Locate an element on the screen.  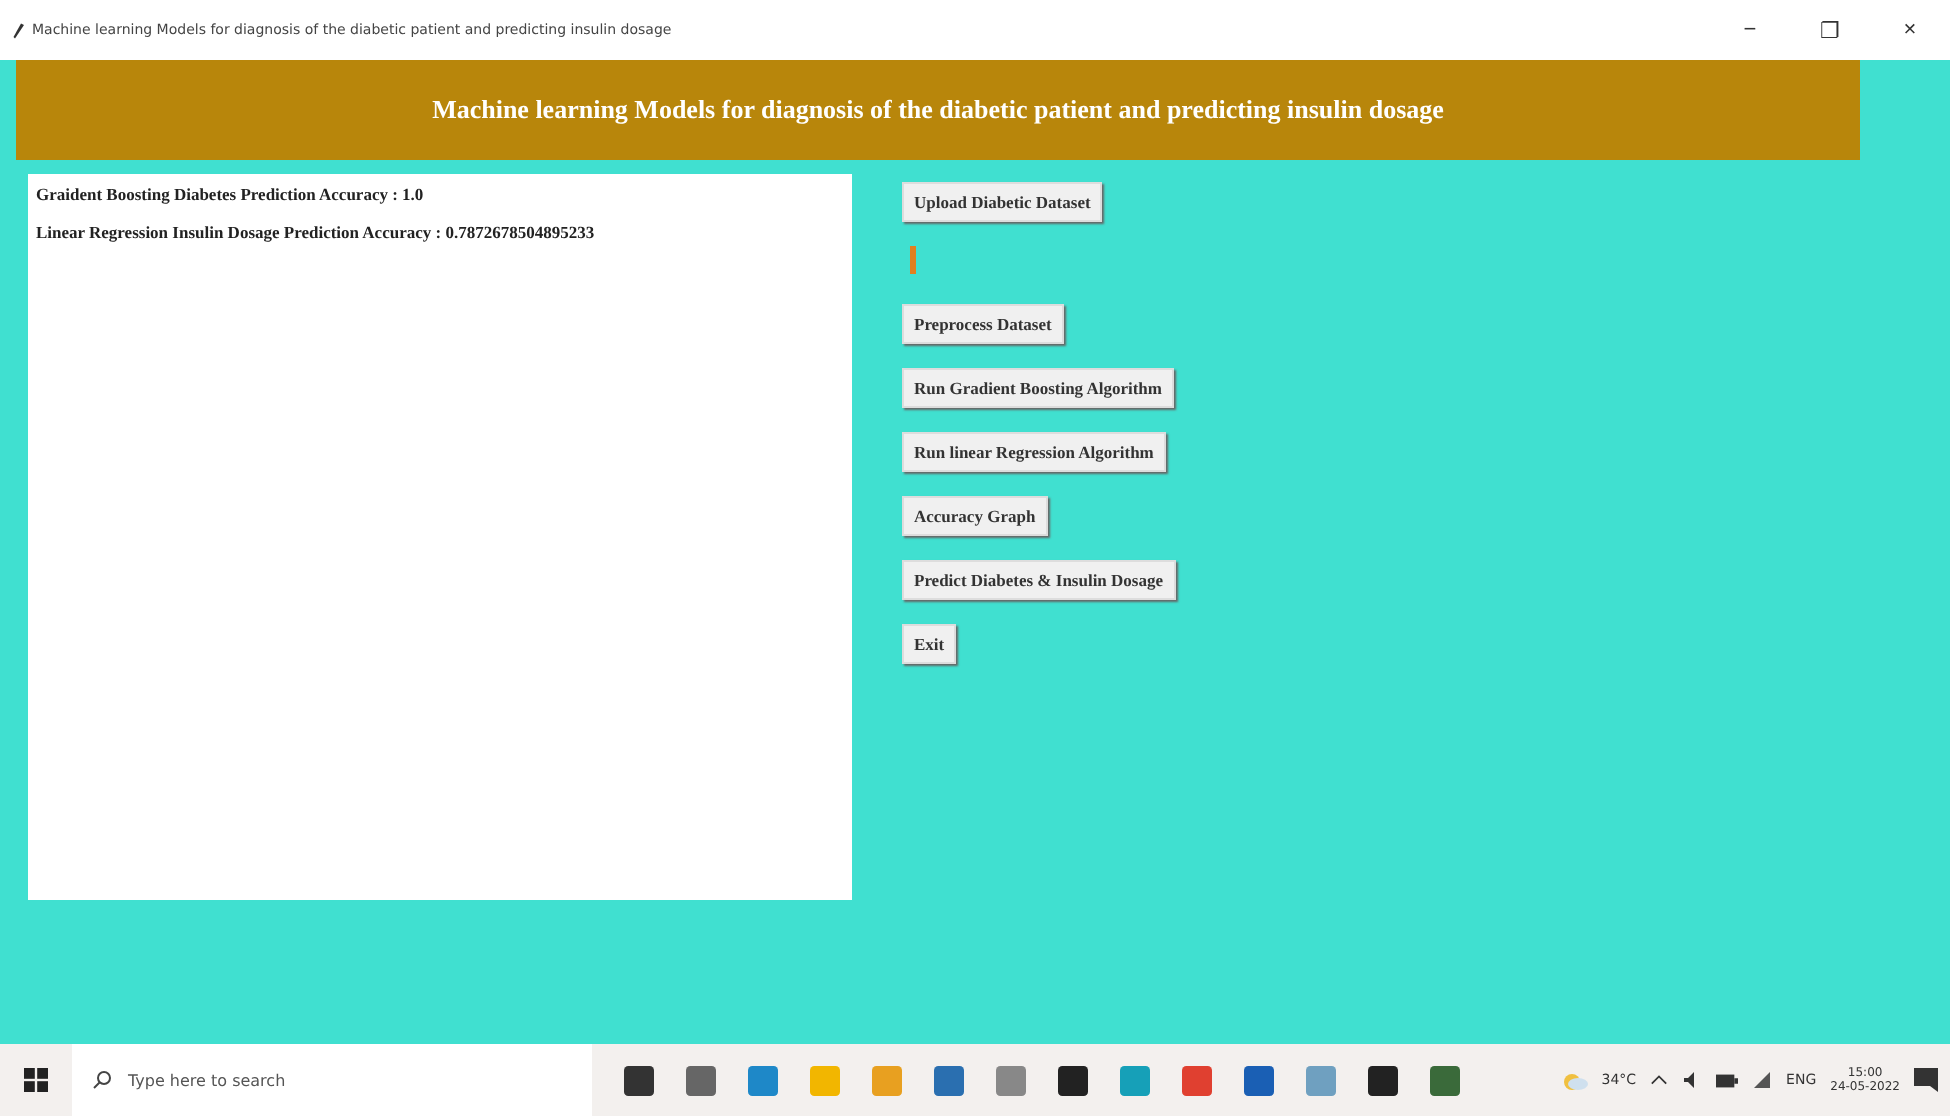
action-button: Exit is located at coordinates (929, 644).